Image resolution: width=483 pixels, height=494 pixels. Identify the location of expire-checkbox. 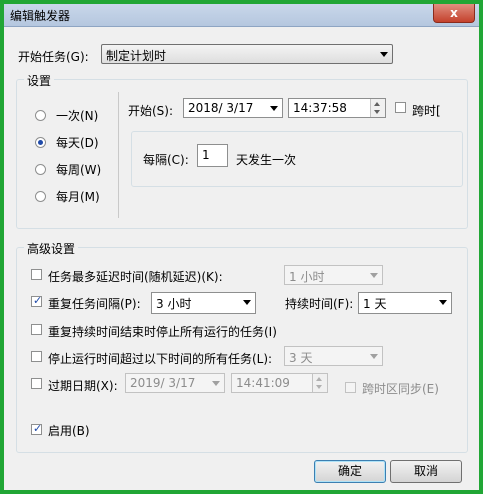
(36, 383).